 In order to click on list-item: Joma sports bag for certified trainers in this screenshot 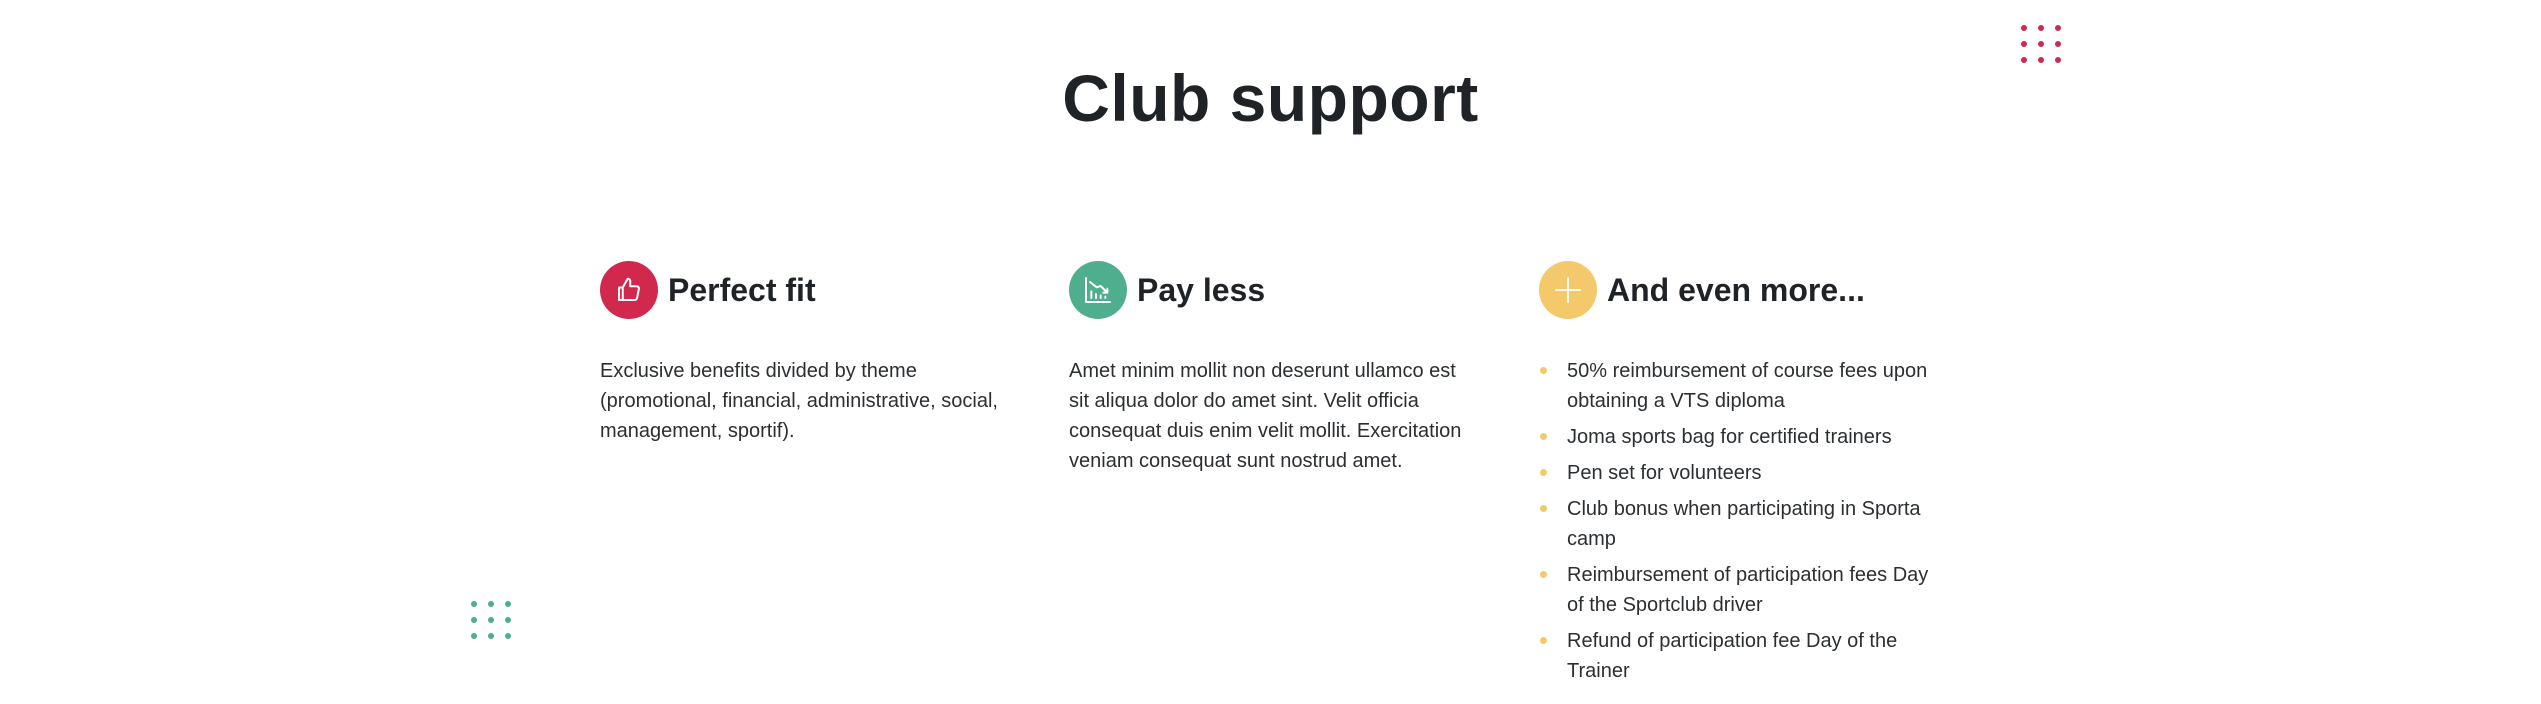, I will do `click(1739, 437)`.